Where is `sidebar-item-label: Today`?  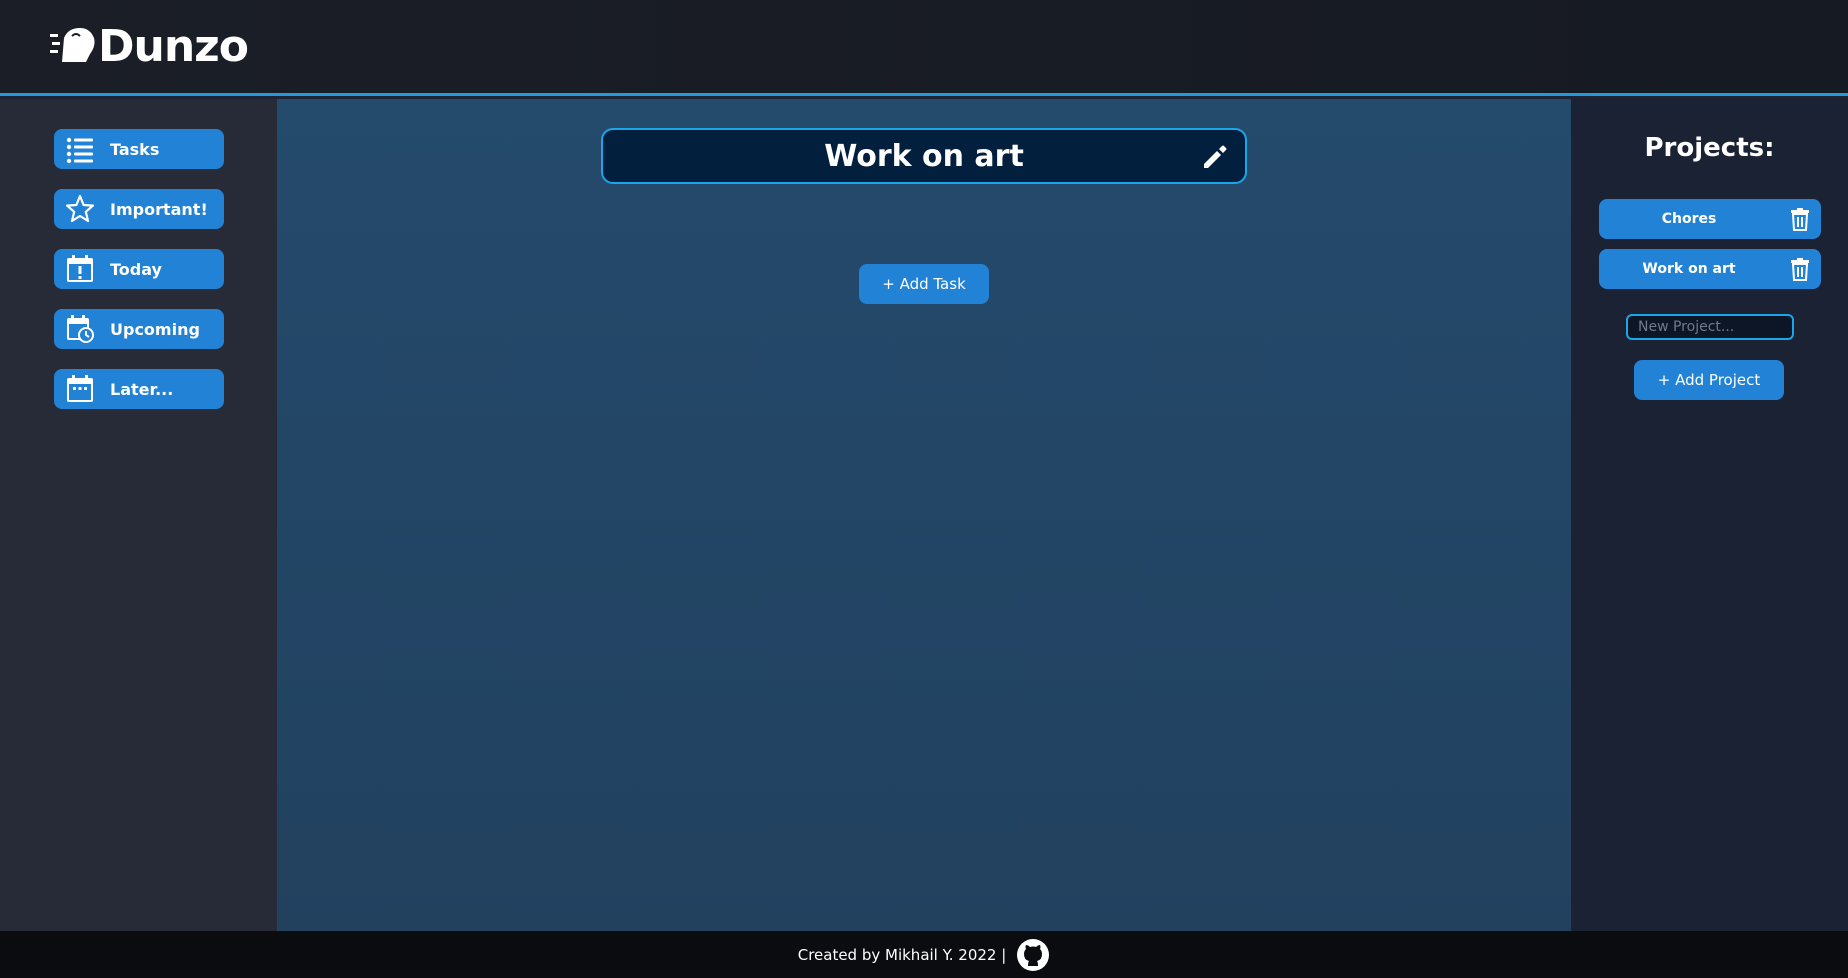 sidebar-item-label: Today is located at coordinates (136, 269).